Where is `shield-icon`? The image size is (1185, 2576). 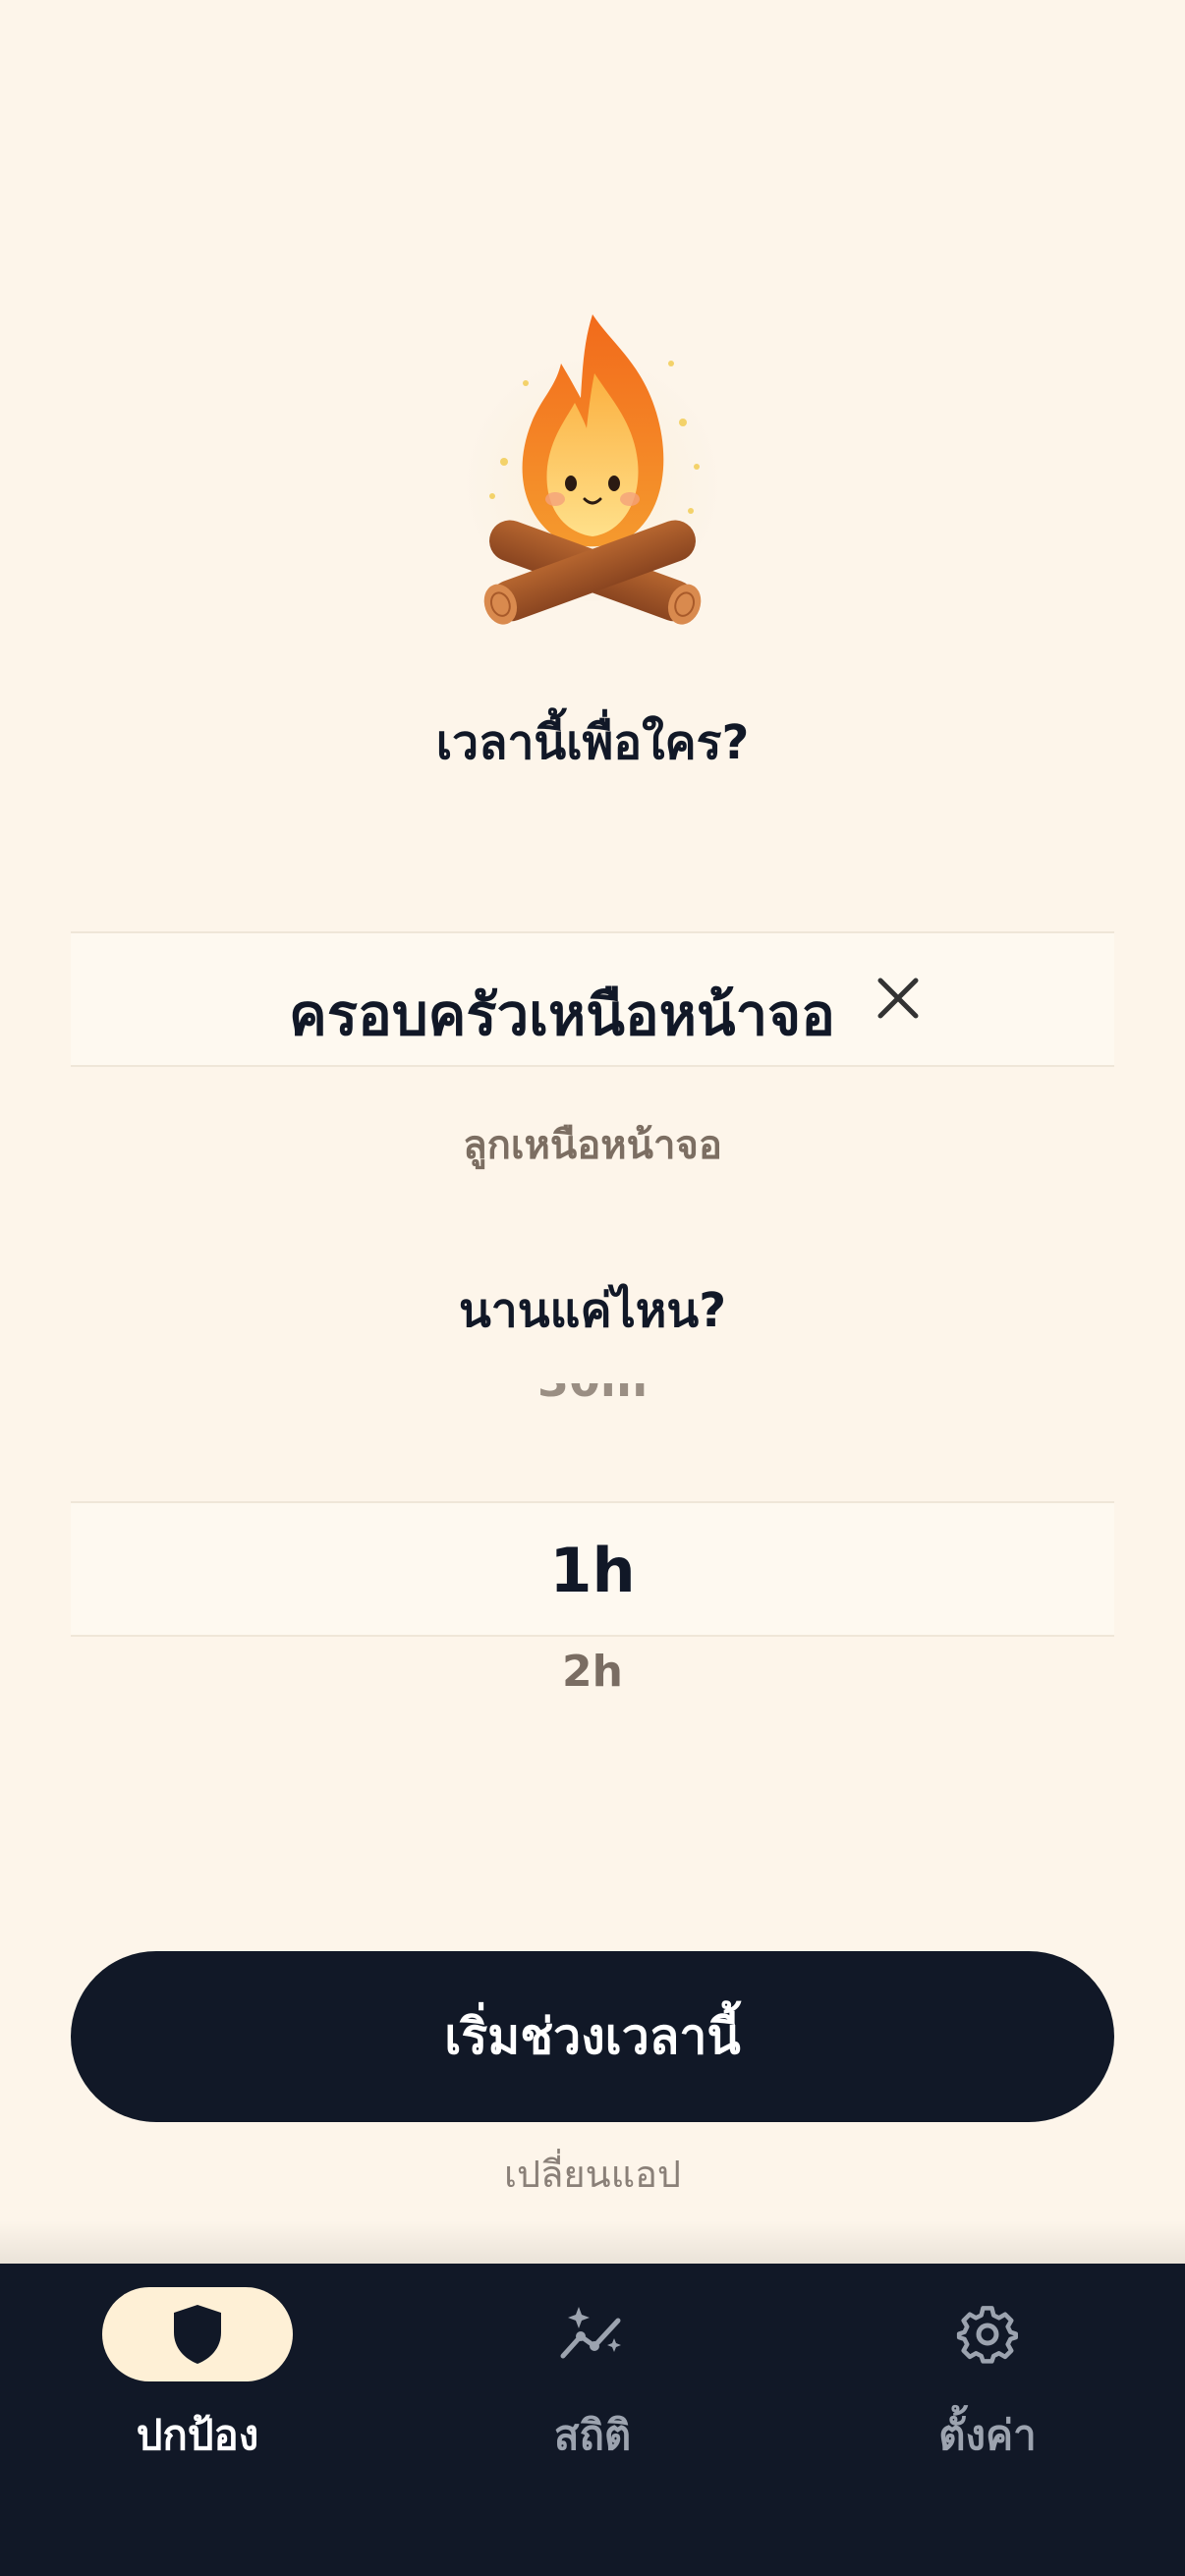 shield-icon is located at coordinates (198, 2334).